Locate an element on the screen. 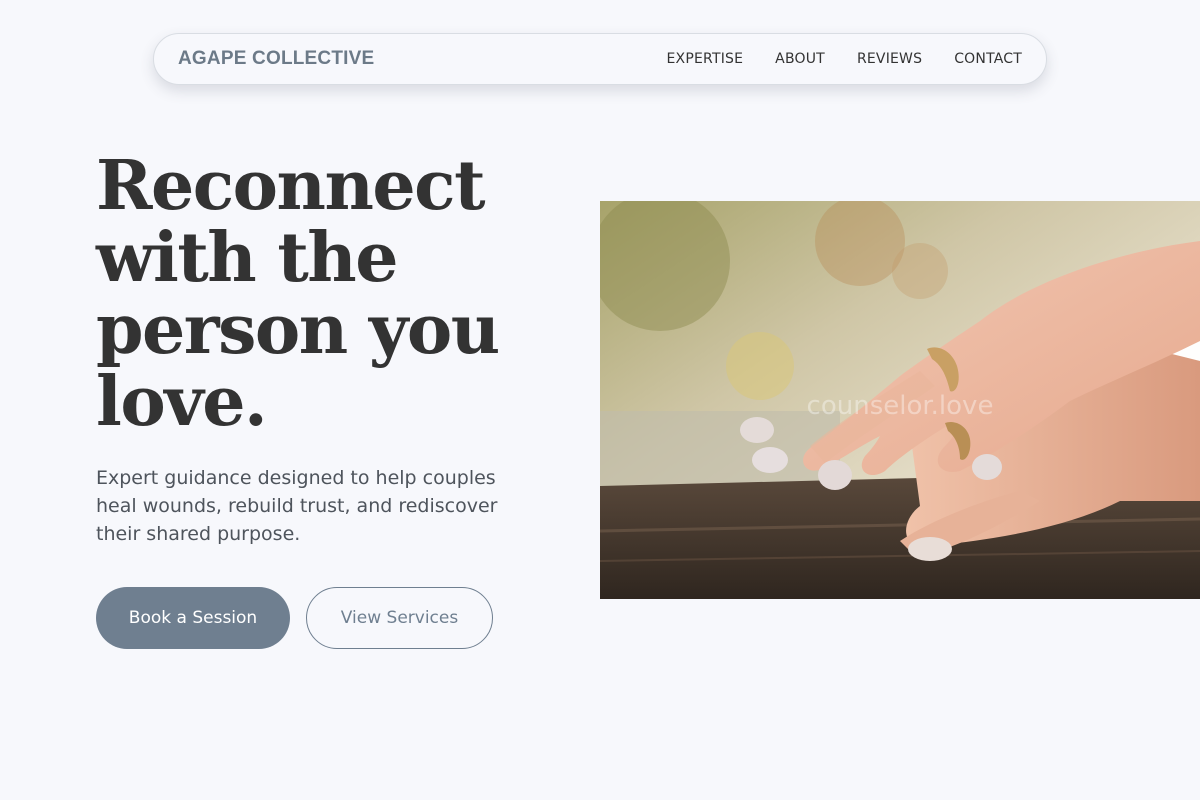 This screenshot has height=800, width=1200. nav-link-contact: CONTACT is located at coordinates (988, 59).